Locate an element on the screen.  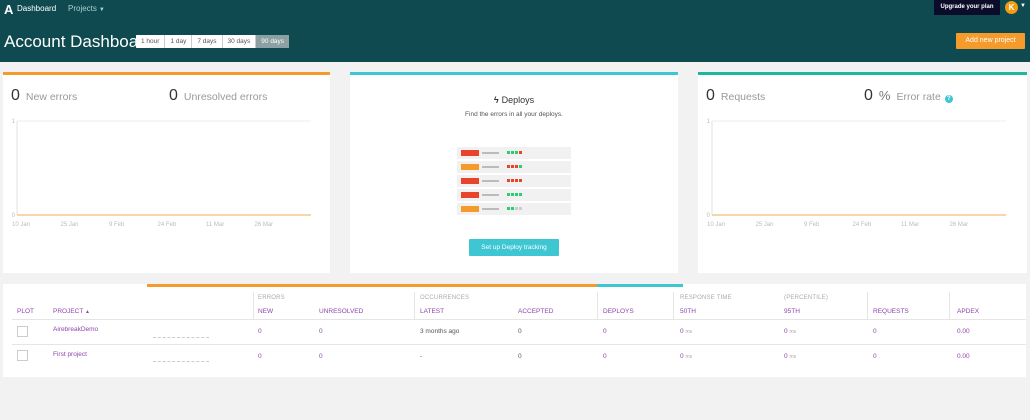
errors-chart-svg: 0 1 10 Jan 25 Jan 9 Feb 24 Feb 11 Mar 26 Mar is located at coordinates (161, 173).